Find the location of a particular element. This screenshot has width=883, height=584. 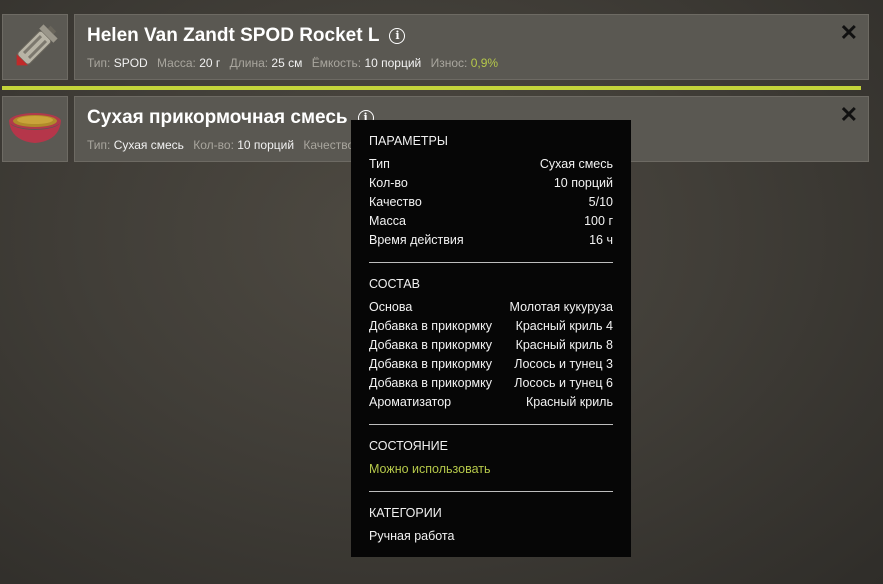

spod-rocket-thumbnail is located at coordinates (35, 47).